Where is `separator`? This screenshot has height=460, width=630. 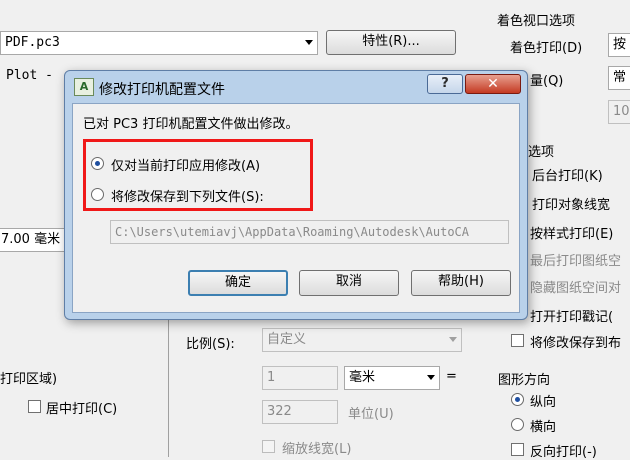 separator is located at coordinates (168, 388).